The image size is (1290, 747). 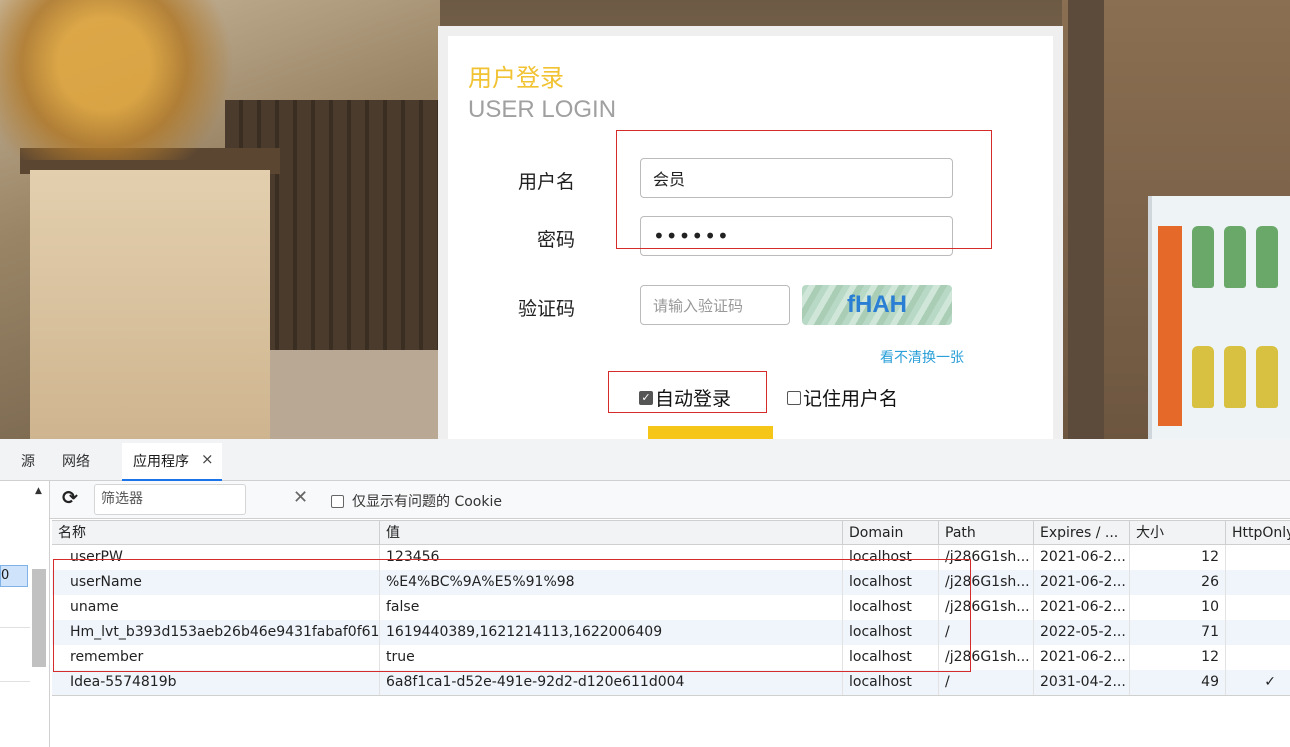 I want to click on login-submit-button, so click(x=710, y=432).